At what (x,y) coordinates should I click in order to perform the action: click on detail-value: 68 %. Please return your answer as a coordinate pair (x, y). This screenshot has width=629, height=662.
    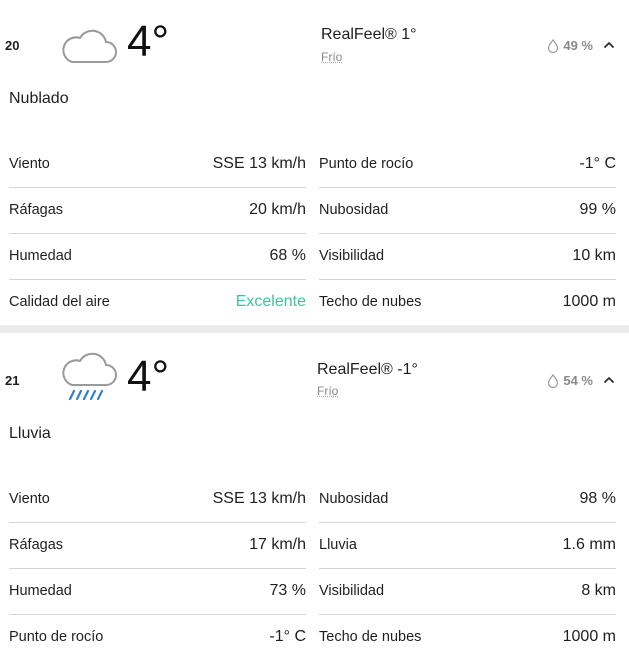
    Looking at the image, I should click on (287, 255).